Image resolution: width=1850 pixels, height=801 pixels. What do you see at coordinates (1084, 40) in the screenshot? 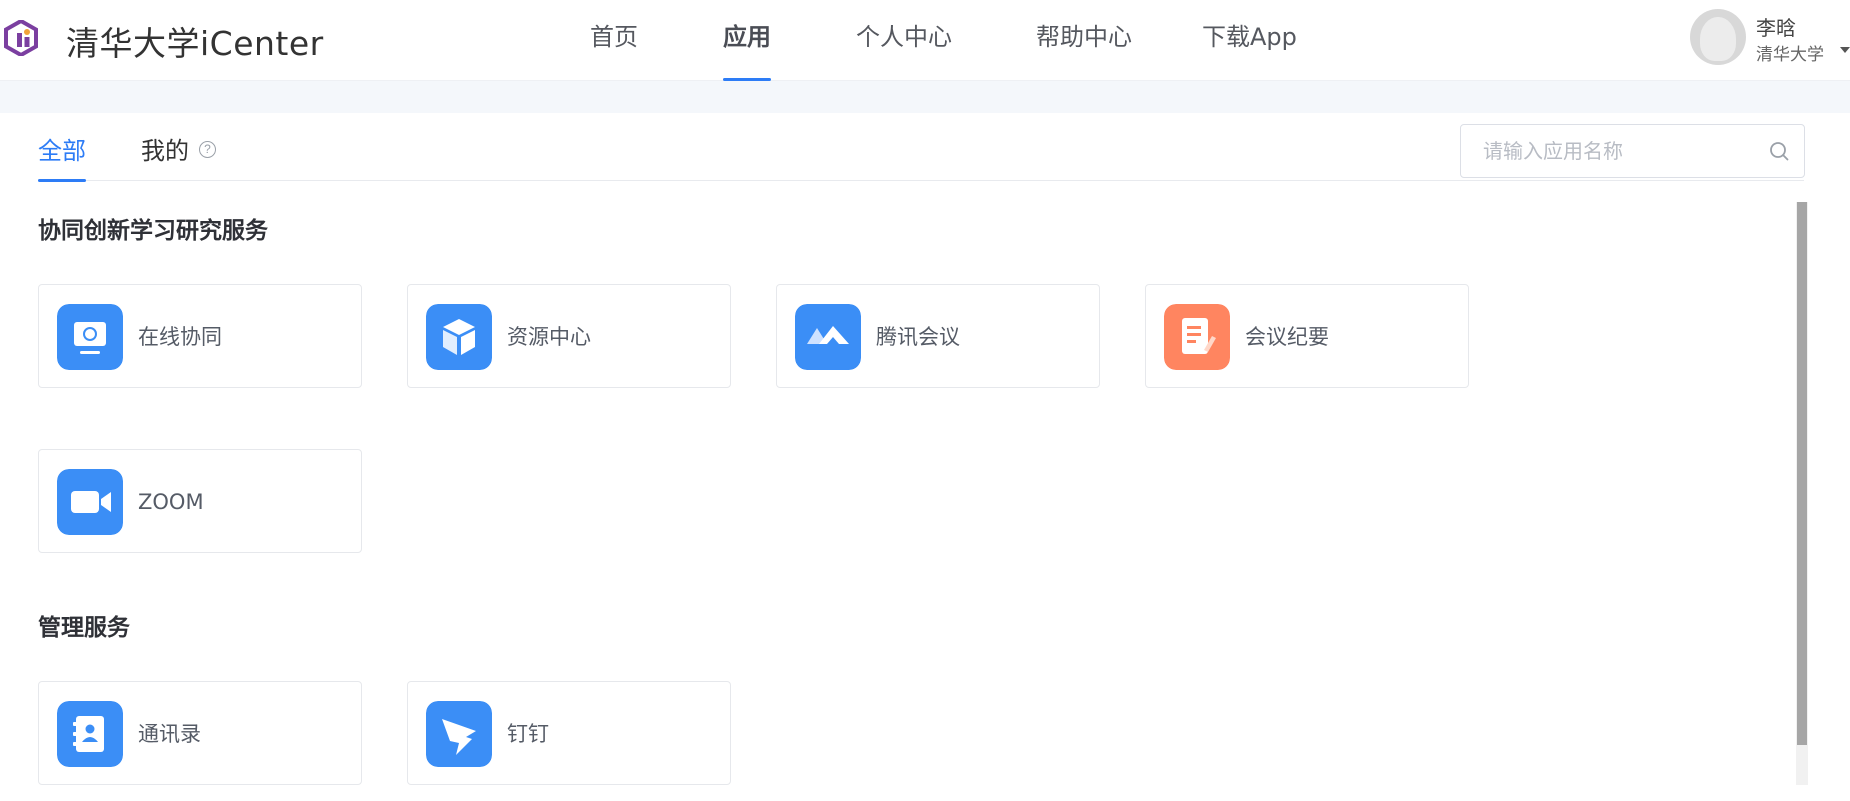
I see `nav-help-center: 帮助中心` at bounding box center [1084, 40].